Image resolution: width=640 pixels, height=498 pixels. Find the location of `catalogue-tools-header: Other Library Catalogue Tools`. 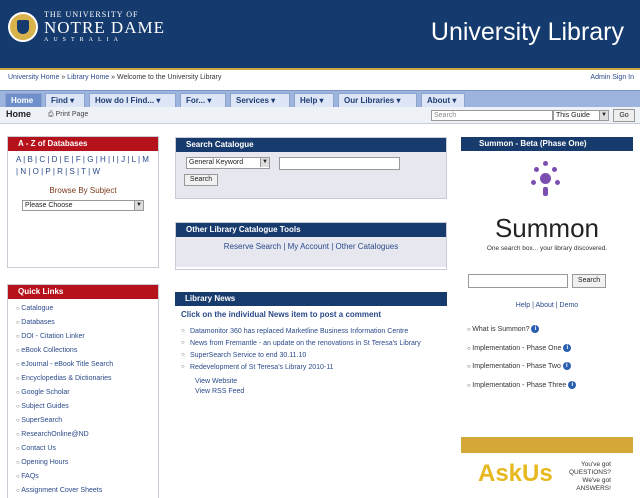

catalogue-tools-header: Other Library Catalogue Tools is located at coordinates (311, 230).